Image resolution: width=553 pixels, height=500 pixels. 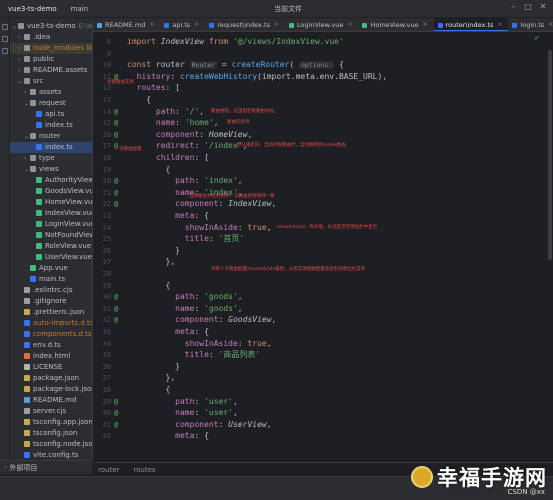 What do you see at coordinates (240, 297) in the screenshot?
I see `code-token: ,` at bounding box center [240, 297].